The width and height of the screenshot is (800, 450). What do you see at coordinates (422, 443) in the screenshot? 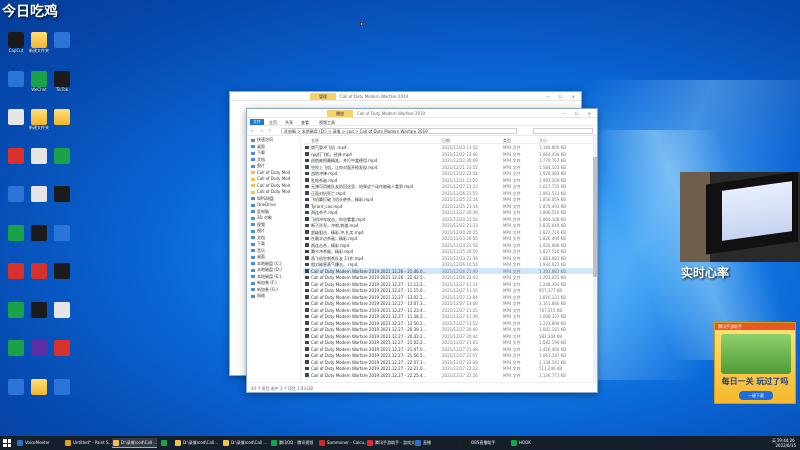
I see `taskbar-app-button: 直播` at bounding box center [422, 443].